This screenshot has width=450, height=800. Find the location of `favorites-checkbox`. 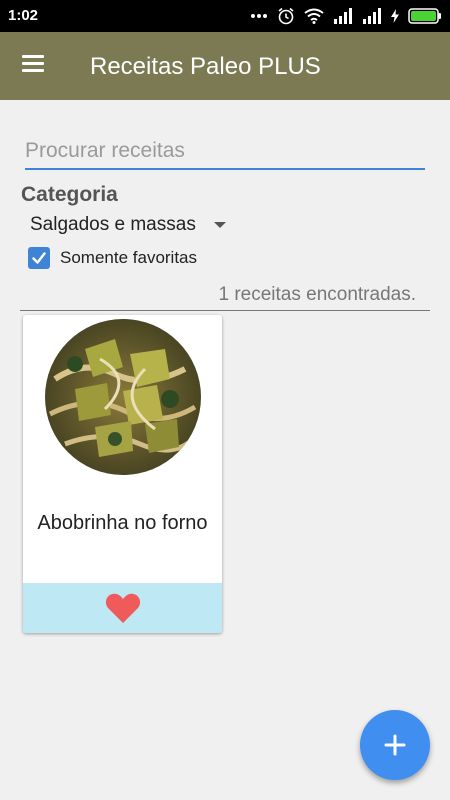

favorites-checkbox is located at coordinates (39, 258).